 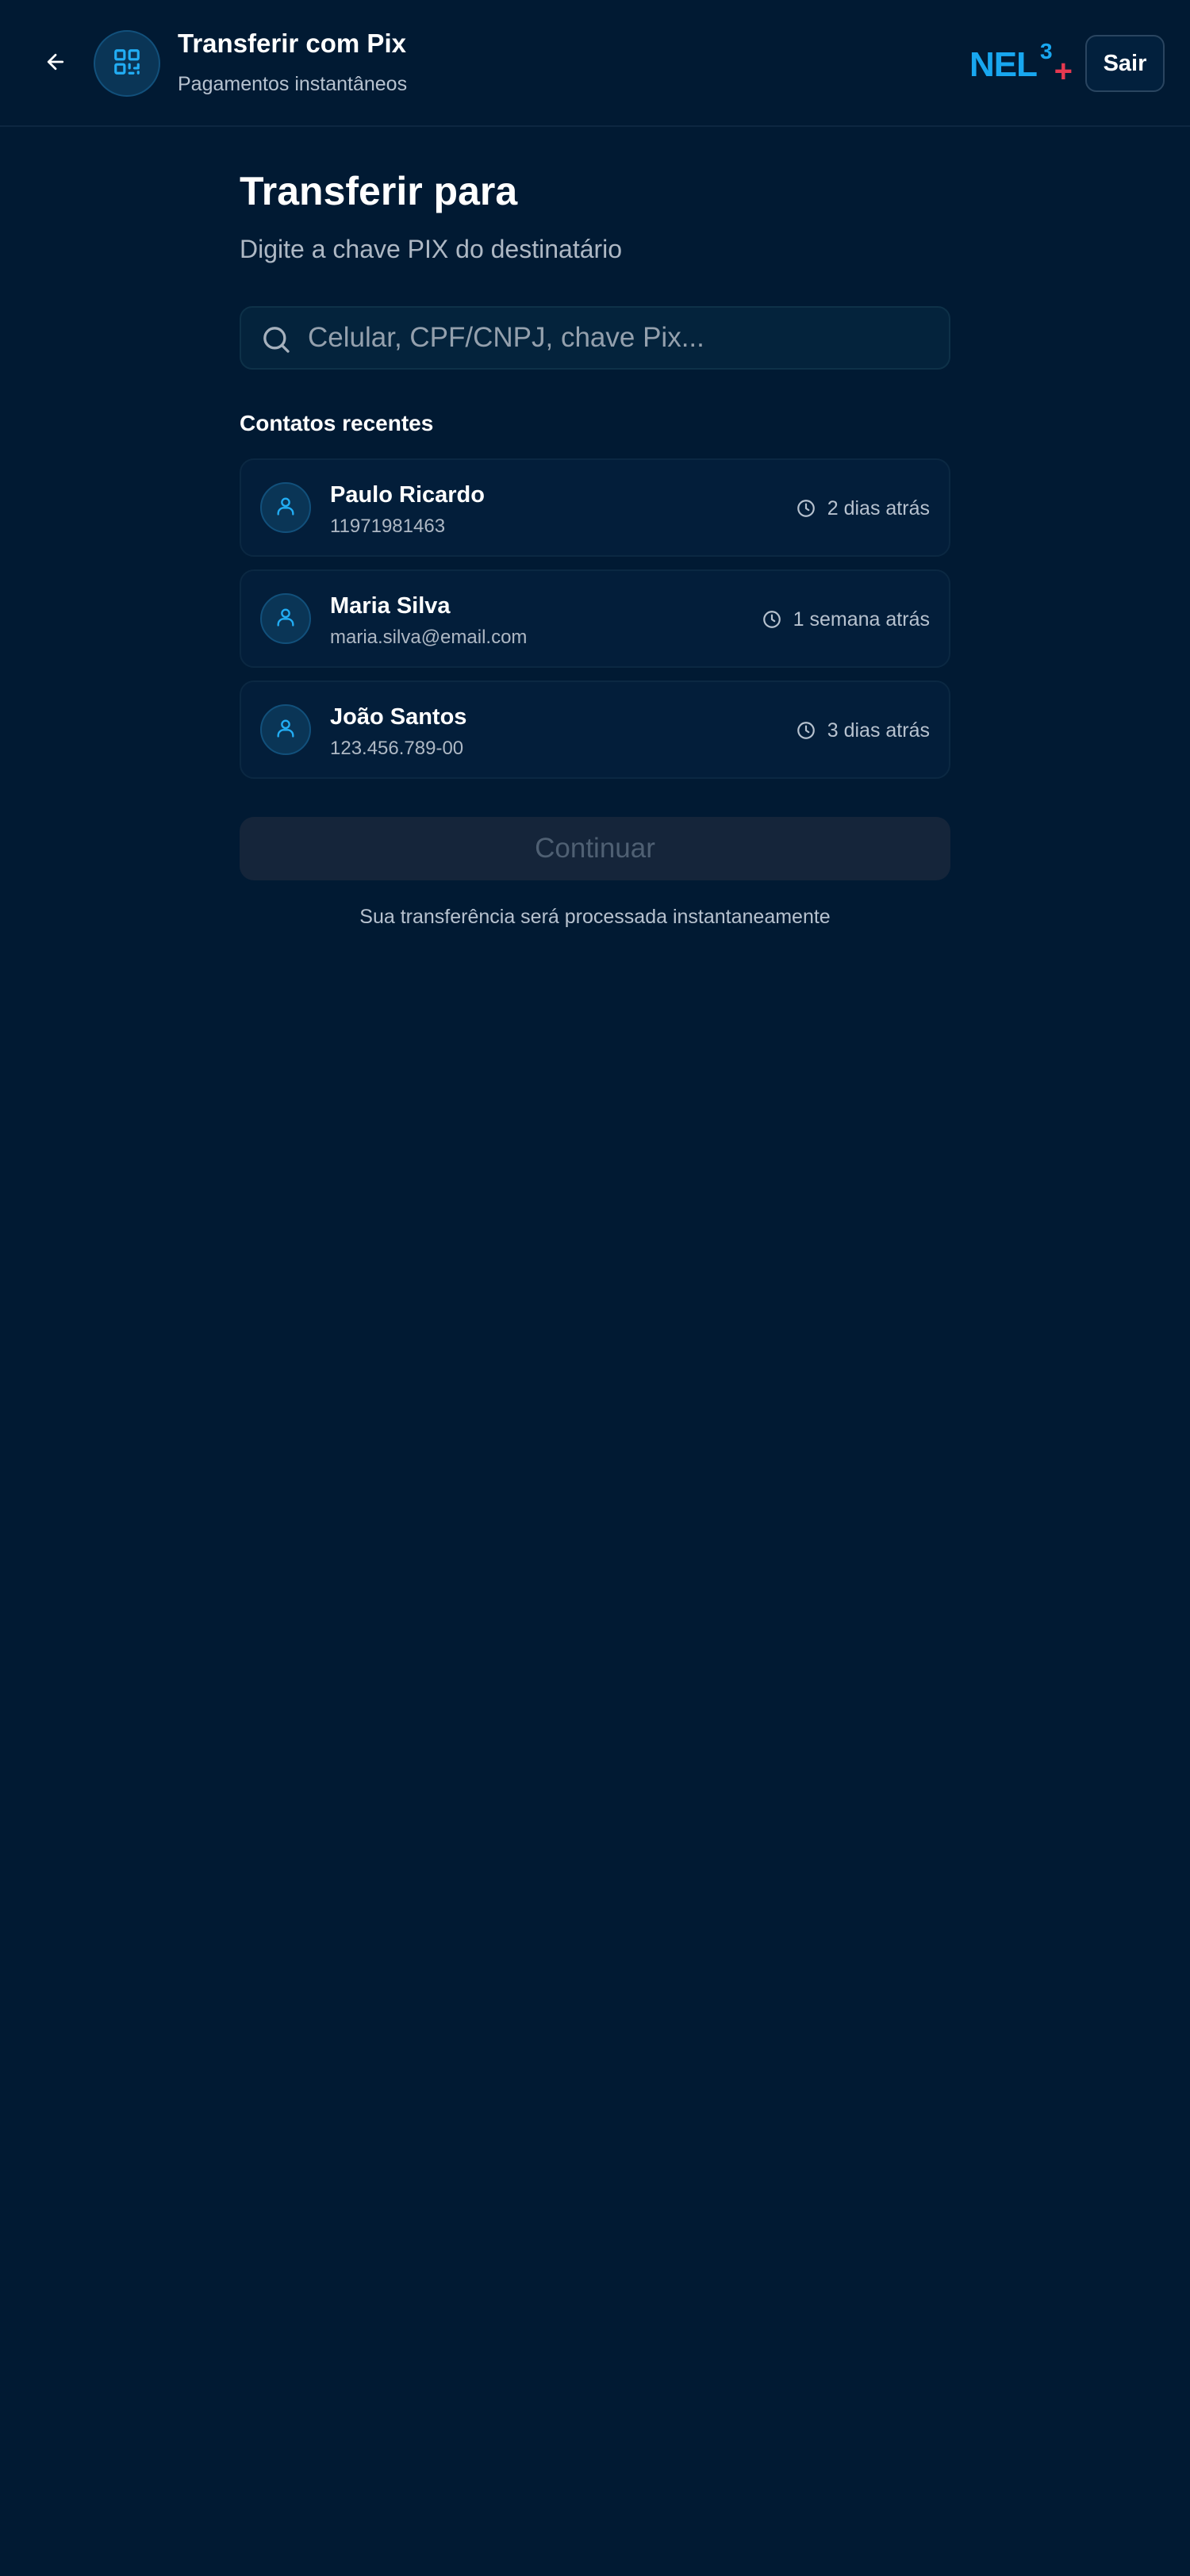 I want to click on brand-name: NEL, so click(x=1003, y=65).